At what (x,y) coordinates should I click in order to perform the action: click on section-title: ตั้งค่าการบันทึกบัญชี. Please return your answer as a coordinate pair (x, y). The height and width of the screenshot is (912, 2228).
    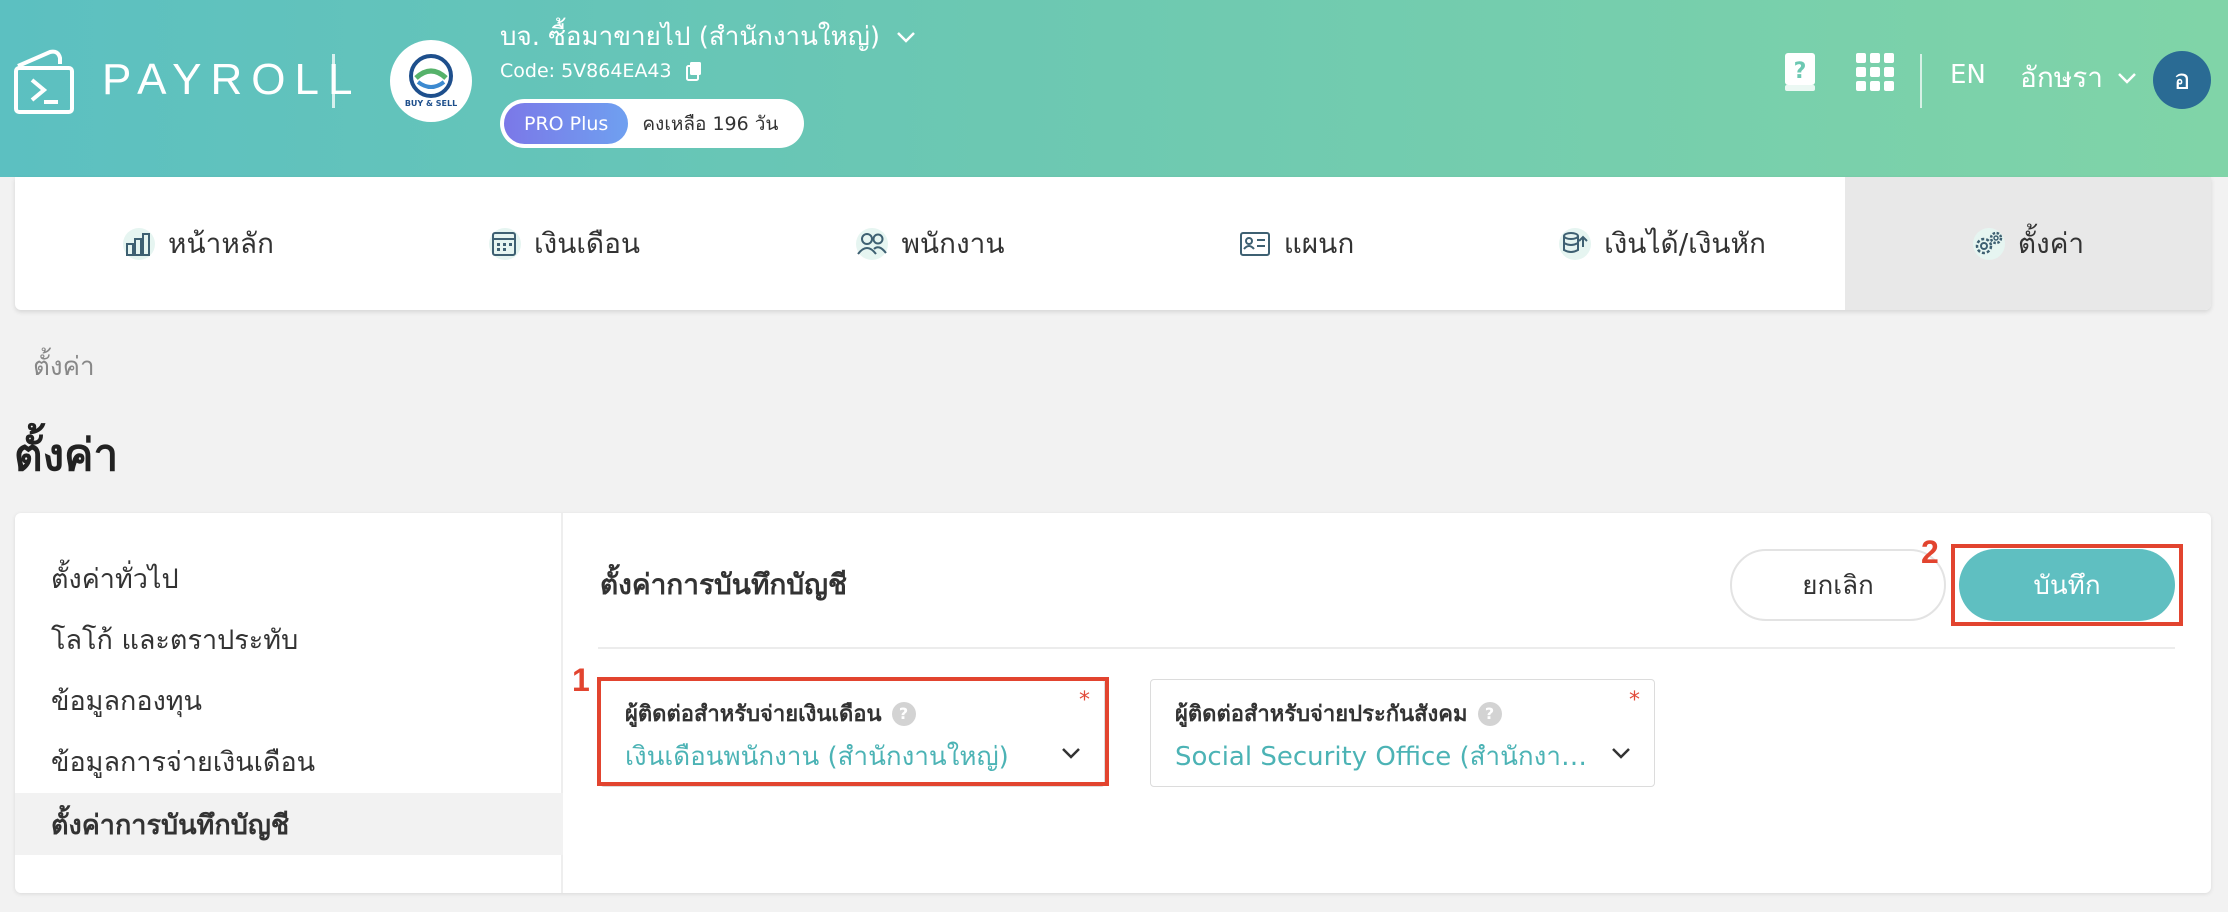
    Looking at the image, I should click on (723, 584).